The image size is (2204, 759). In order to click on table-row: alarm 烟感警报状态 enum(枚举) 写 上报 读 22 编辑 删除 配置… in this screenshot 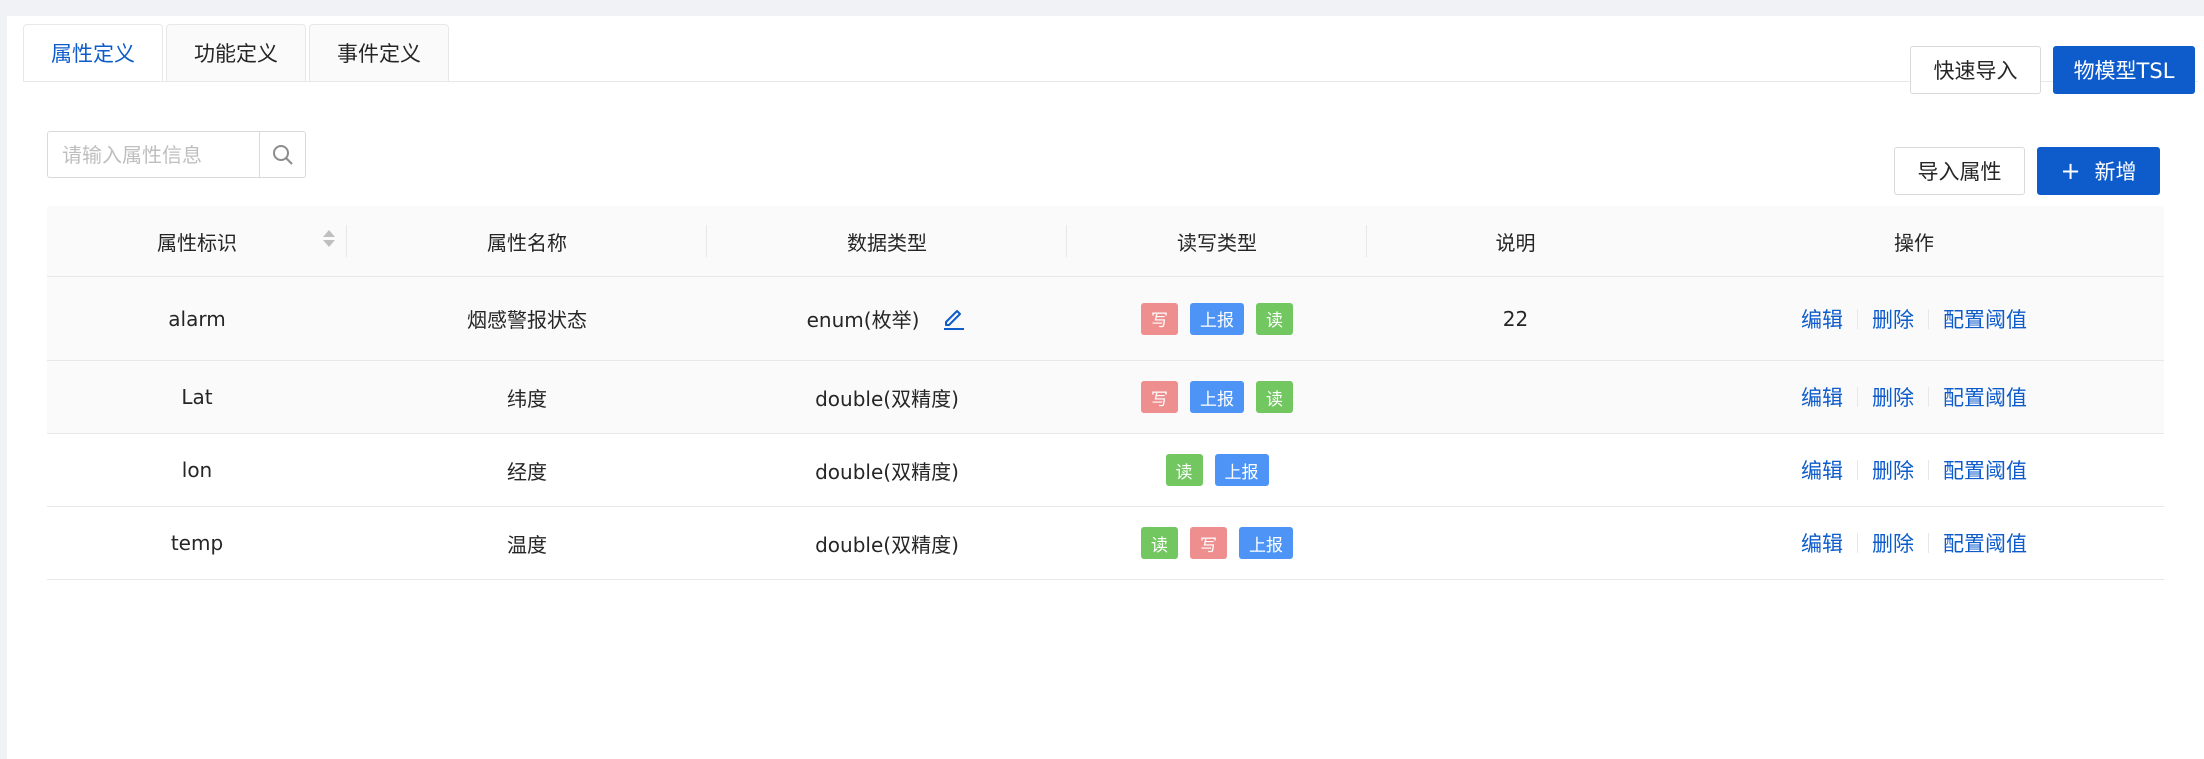, I will do `click(1105, 319)`.